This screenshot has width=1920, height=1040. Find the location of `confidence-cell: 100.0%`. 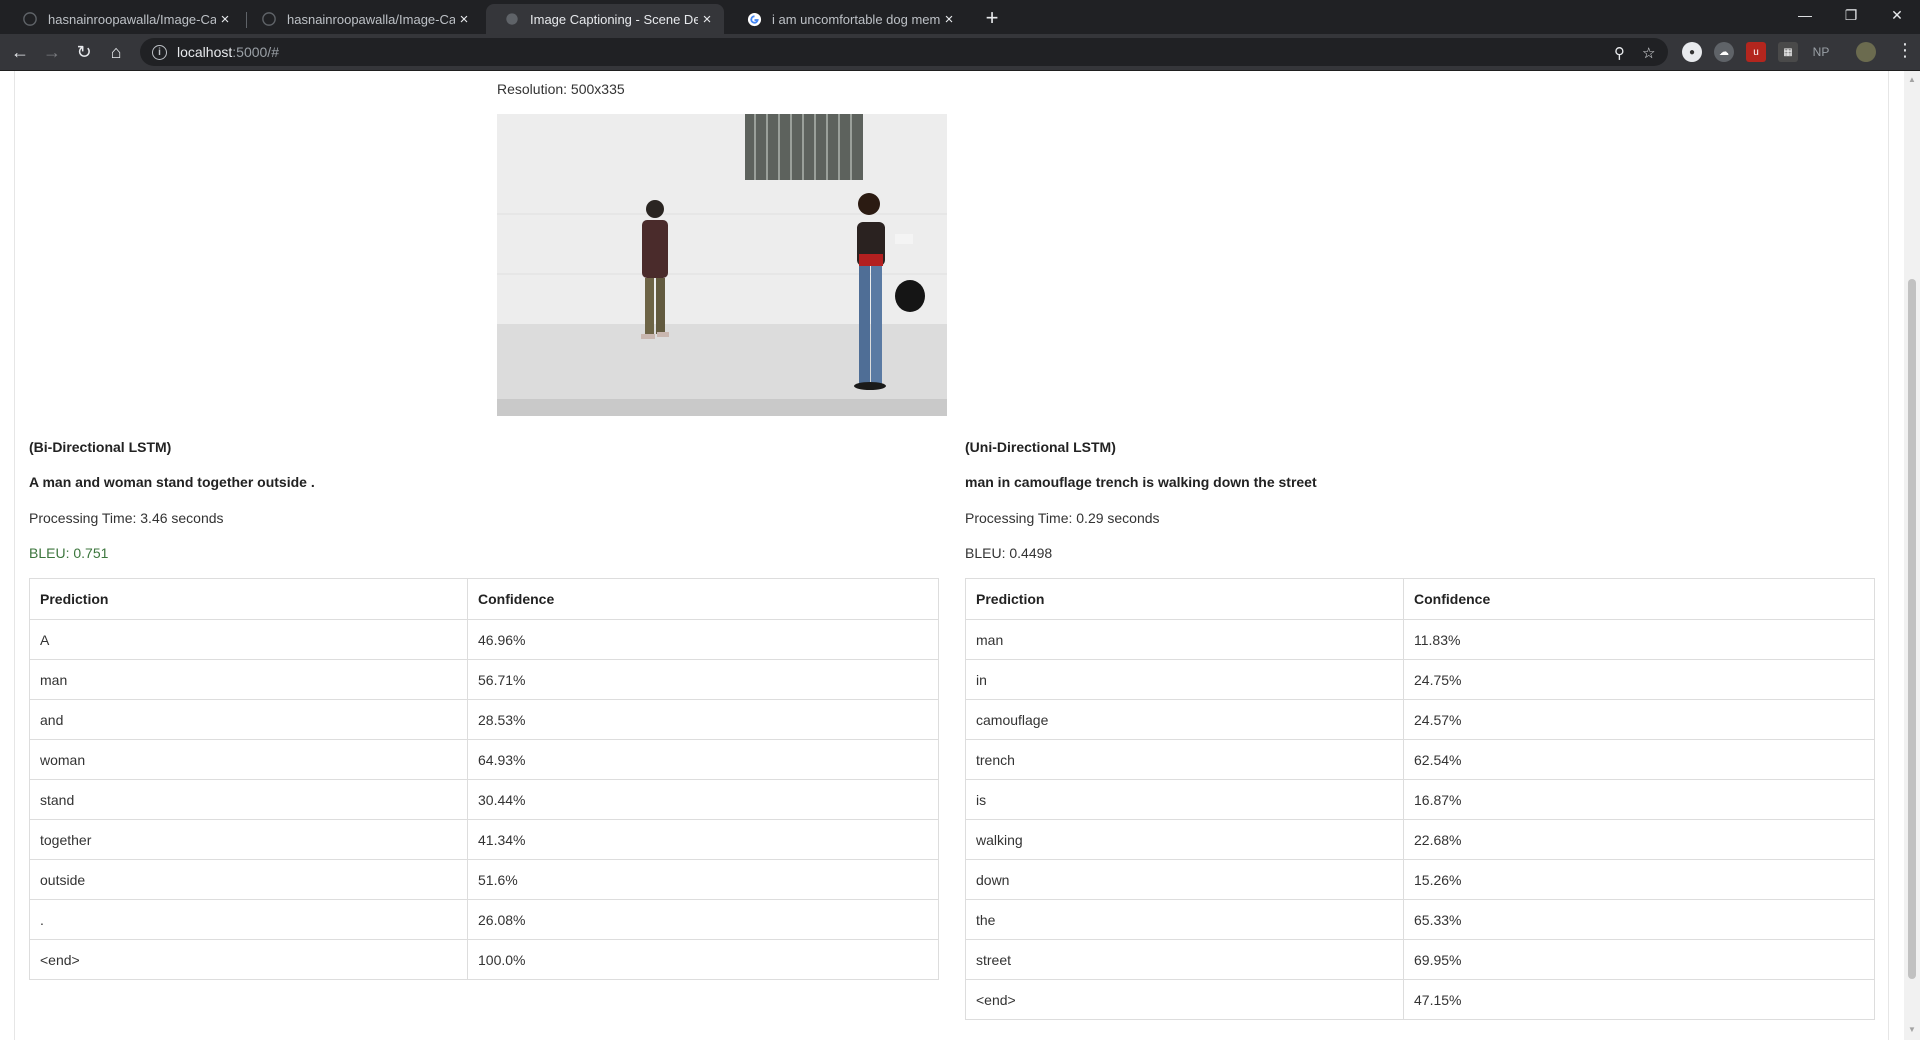

confidence-cell: 100.0% is located at coordinates (703, 959).